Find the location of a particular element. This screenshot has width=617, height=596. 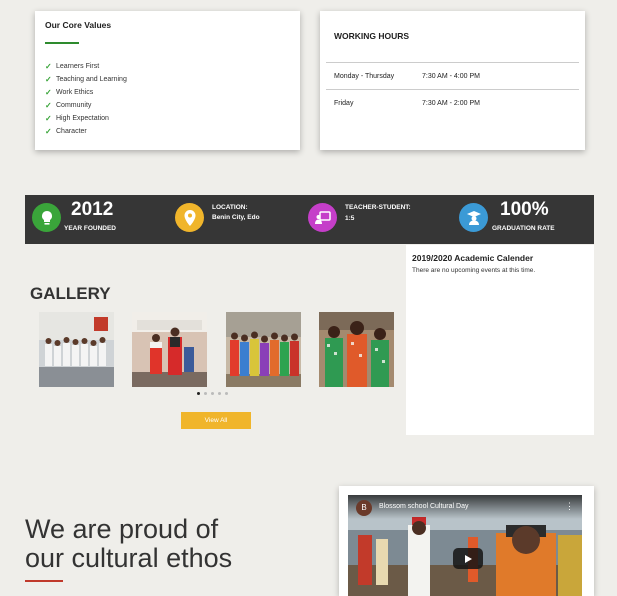

hours-time: 7:30 AM - 2:00 PM is located at coordinates (451, 103).